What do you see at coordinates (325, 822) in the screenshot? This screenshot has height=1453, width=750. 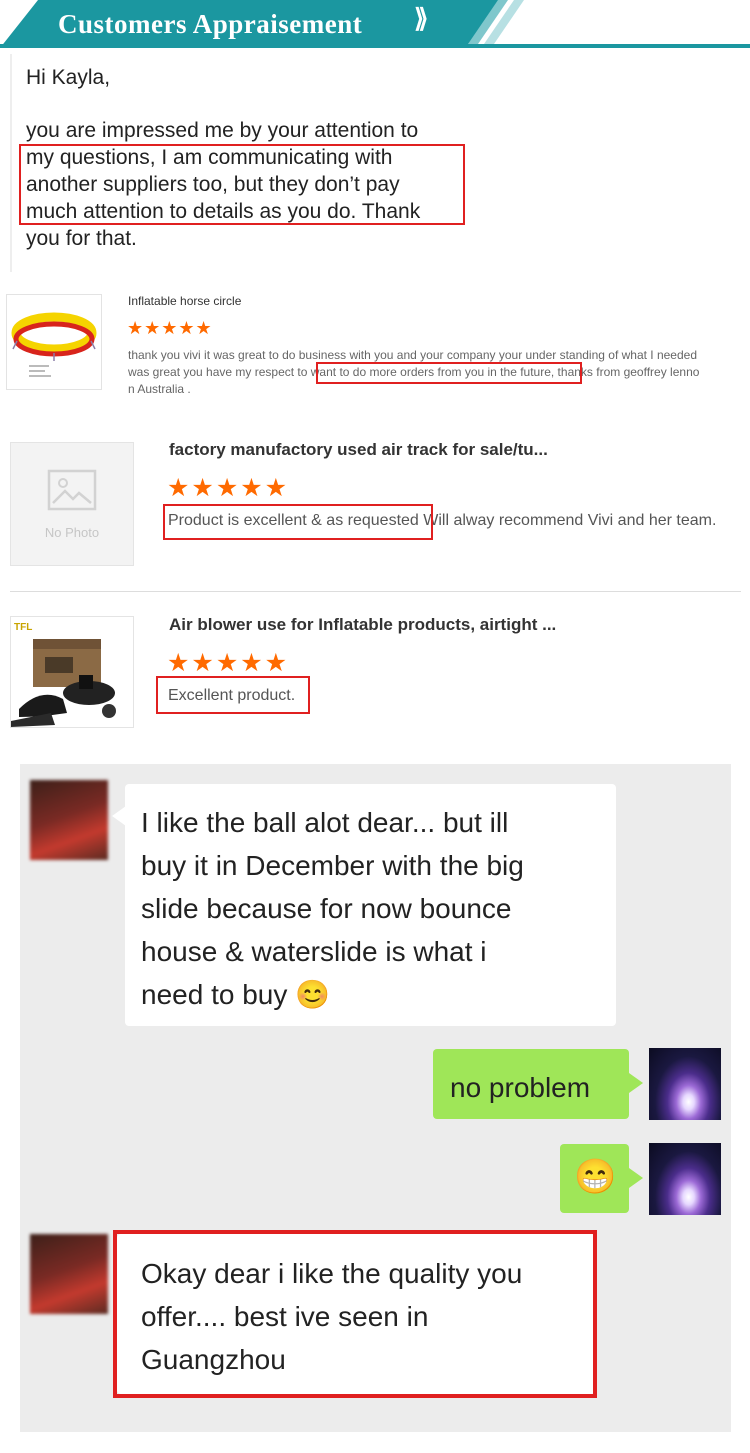 I see `message-line: I like the ball alot dear... but ill` at bounding box center [325, 822].